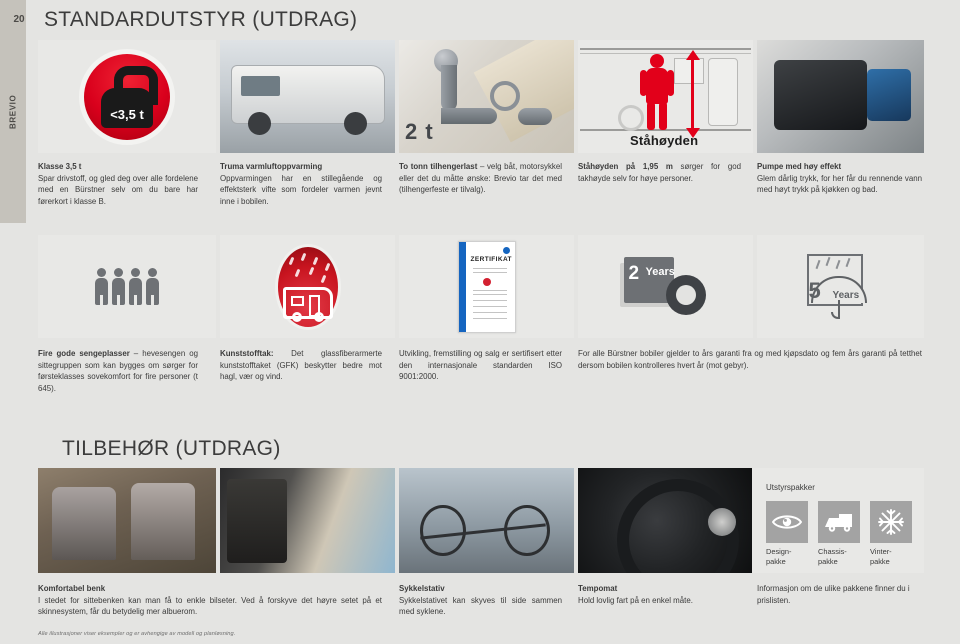  I want to click on accessory-heading-2: Sykkelstativ, so click(422, 588).